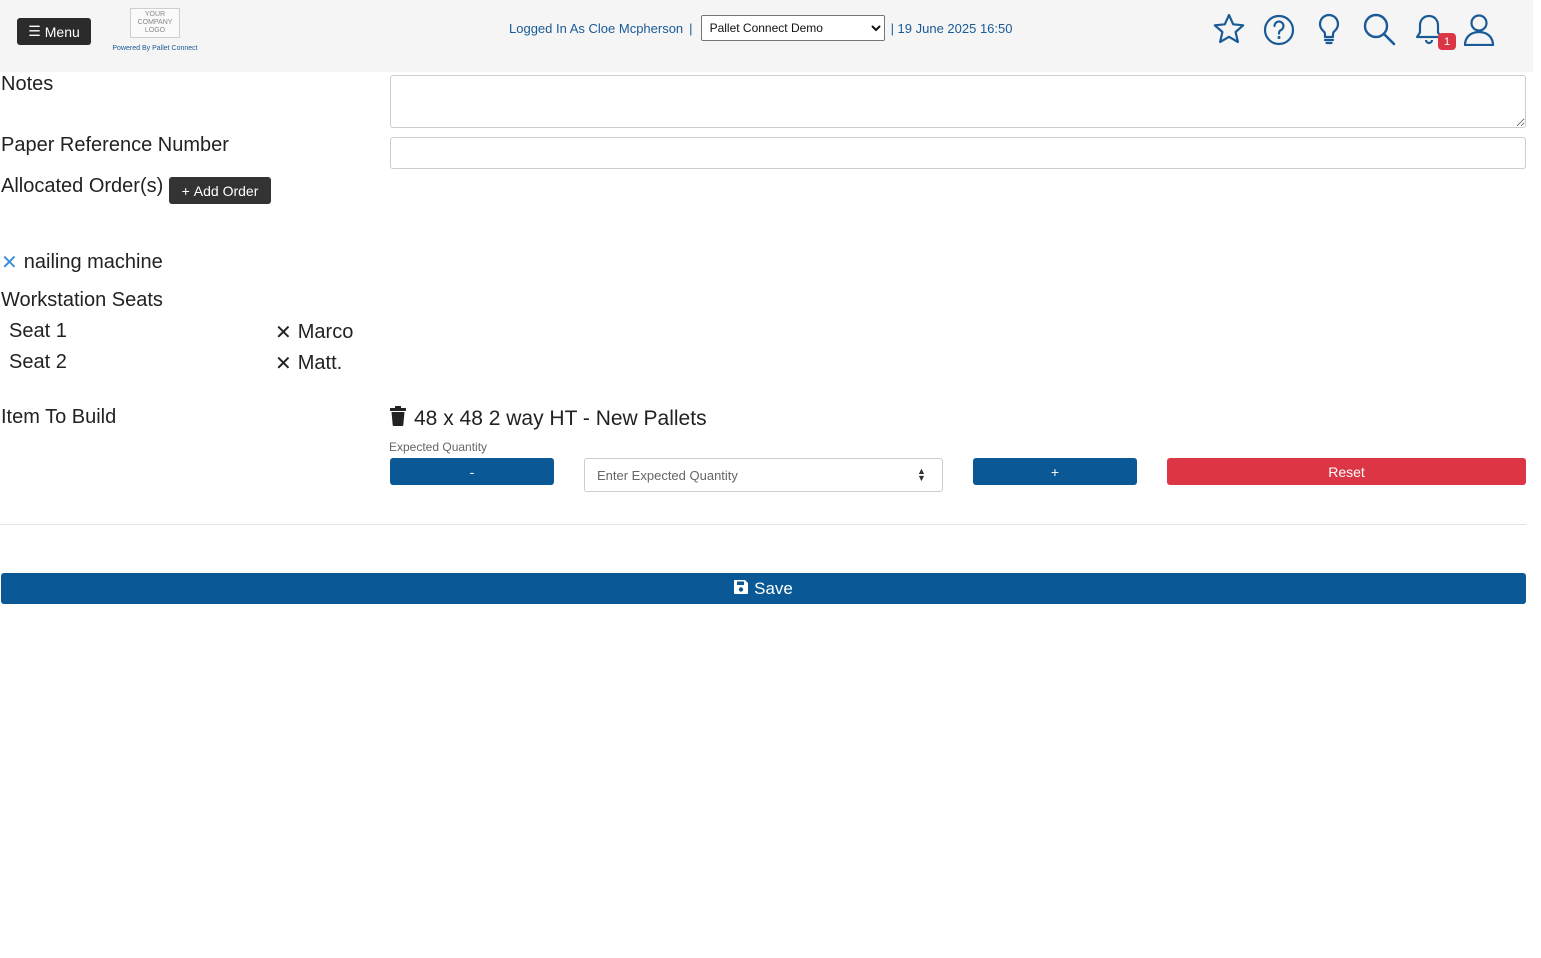  What do you see at coordinates (82, 186) in the screenshot?
I see `allocated-orders-label: Allocated Order(s)` at bounding box center [82, 186].